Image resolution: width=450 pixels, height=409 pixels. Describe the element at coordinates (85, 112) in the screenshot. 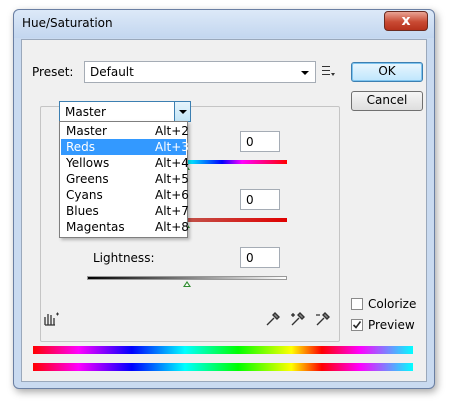

I see `channel-selected-value: Master` at that location.